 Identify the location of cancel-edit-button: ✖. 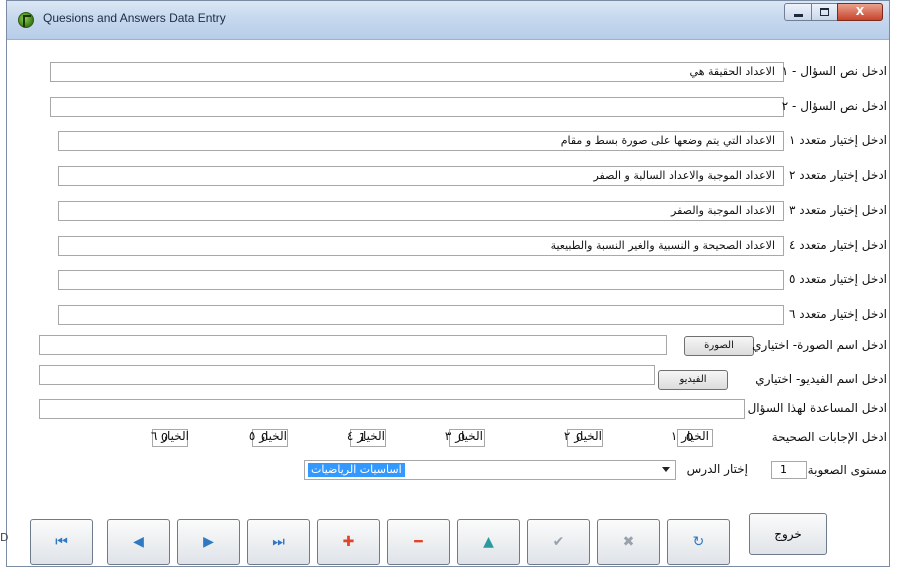
(628, 542).